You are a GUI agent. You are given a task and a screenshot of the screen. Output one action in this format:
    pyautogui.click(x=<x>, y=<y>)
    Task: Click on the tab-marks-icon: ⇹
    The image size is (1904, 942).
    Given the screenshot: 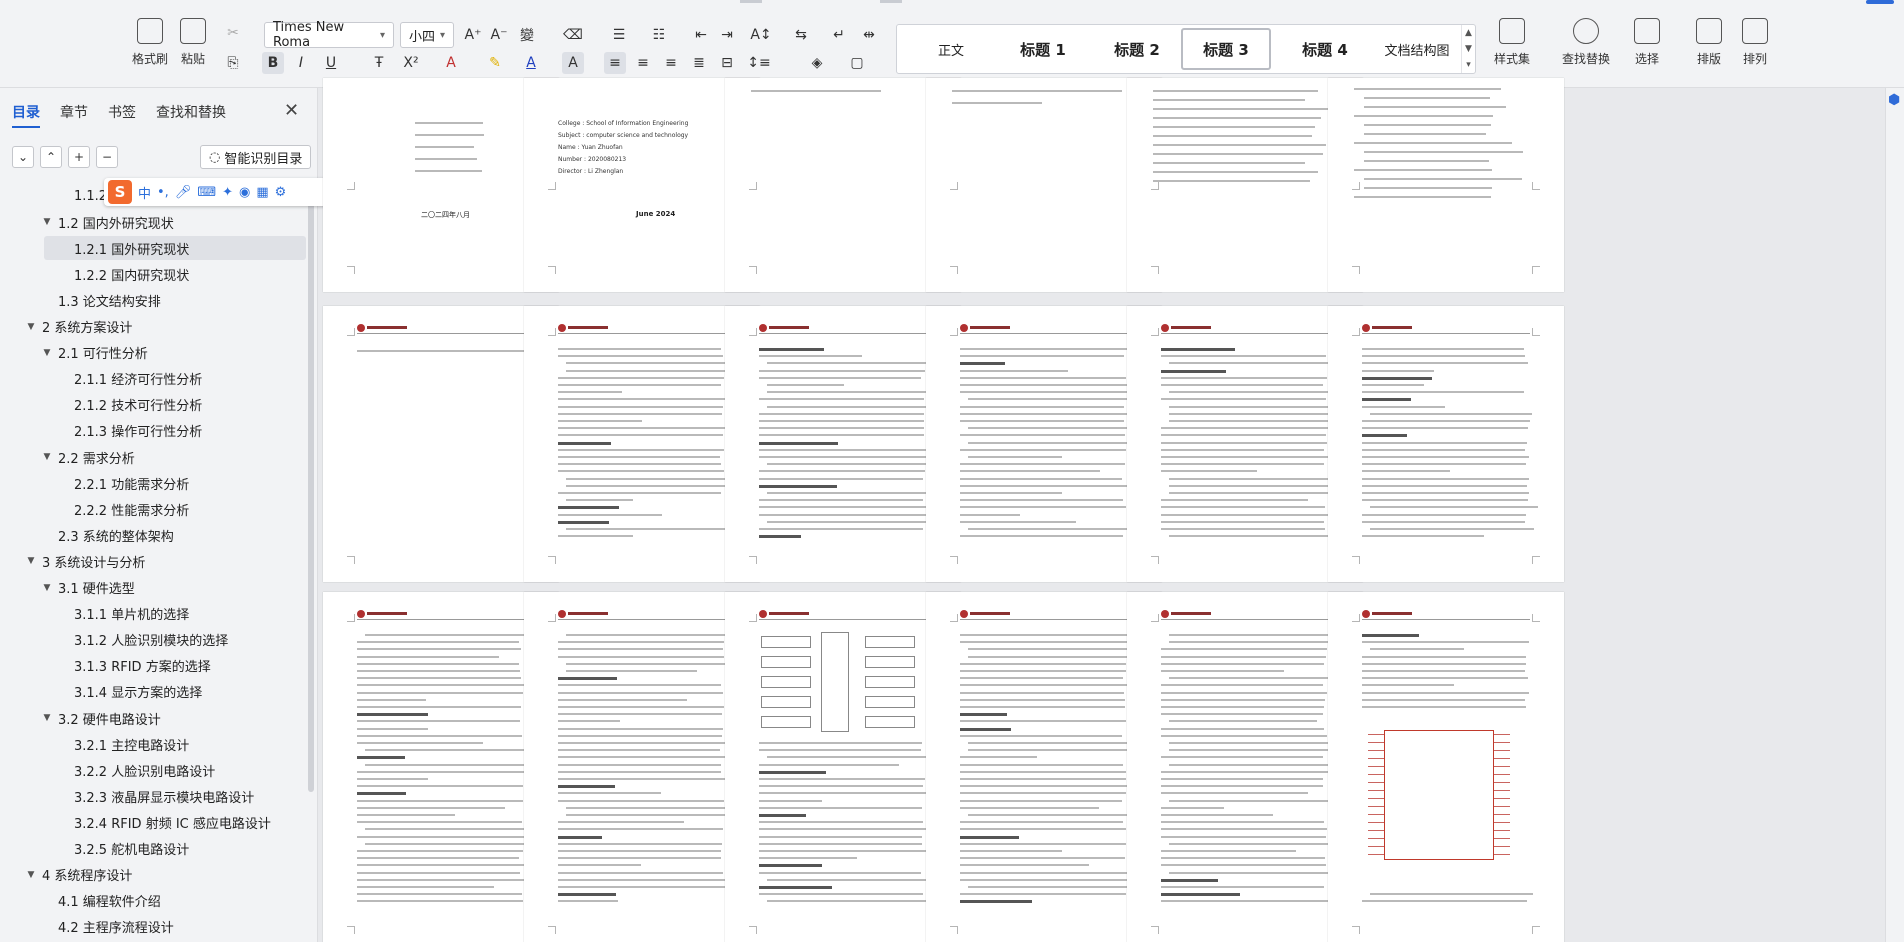 What is the action you would take?
    pyautogui.click(x=869, y=35)
    